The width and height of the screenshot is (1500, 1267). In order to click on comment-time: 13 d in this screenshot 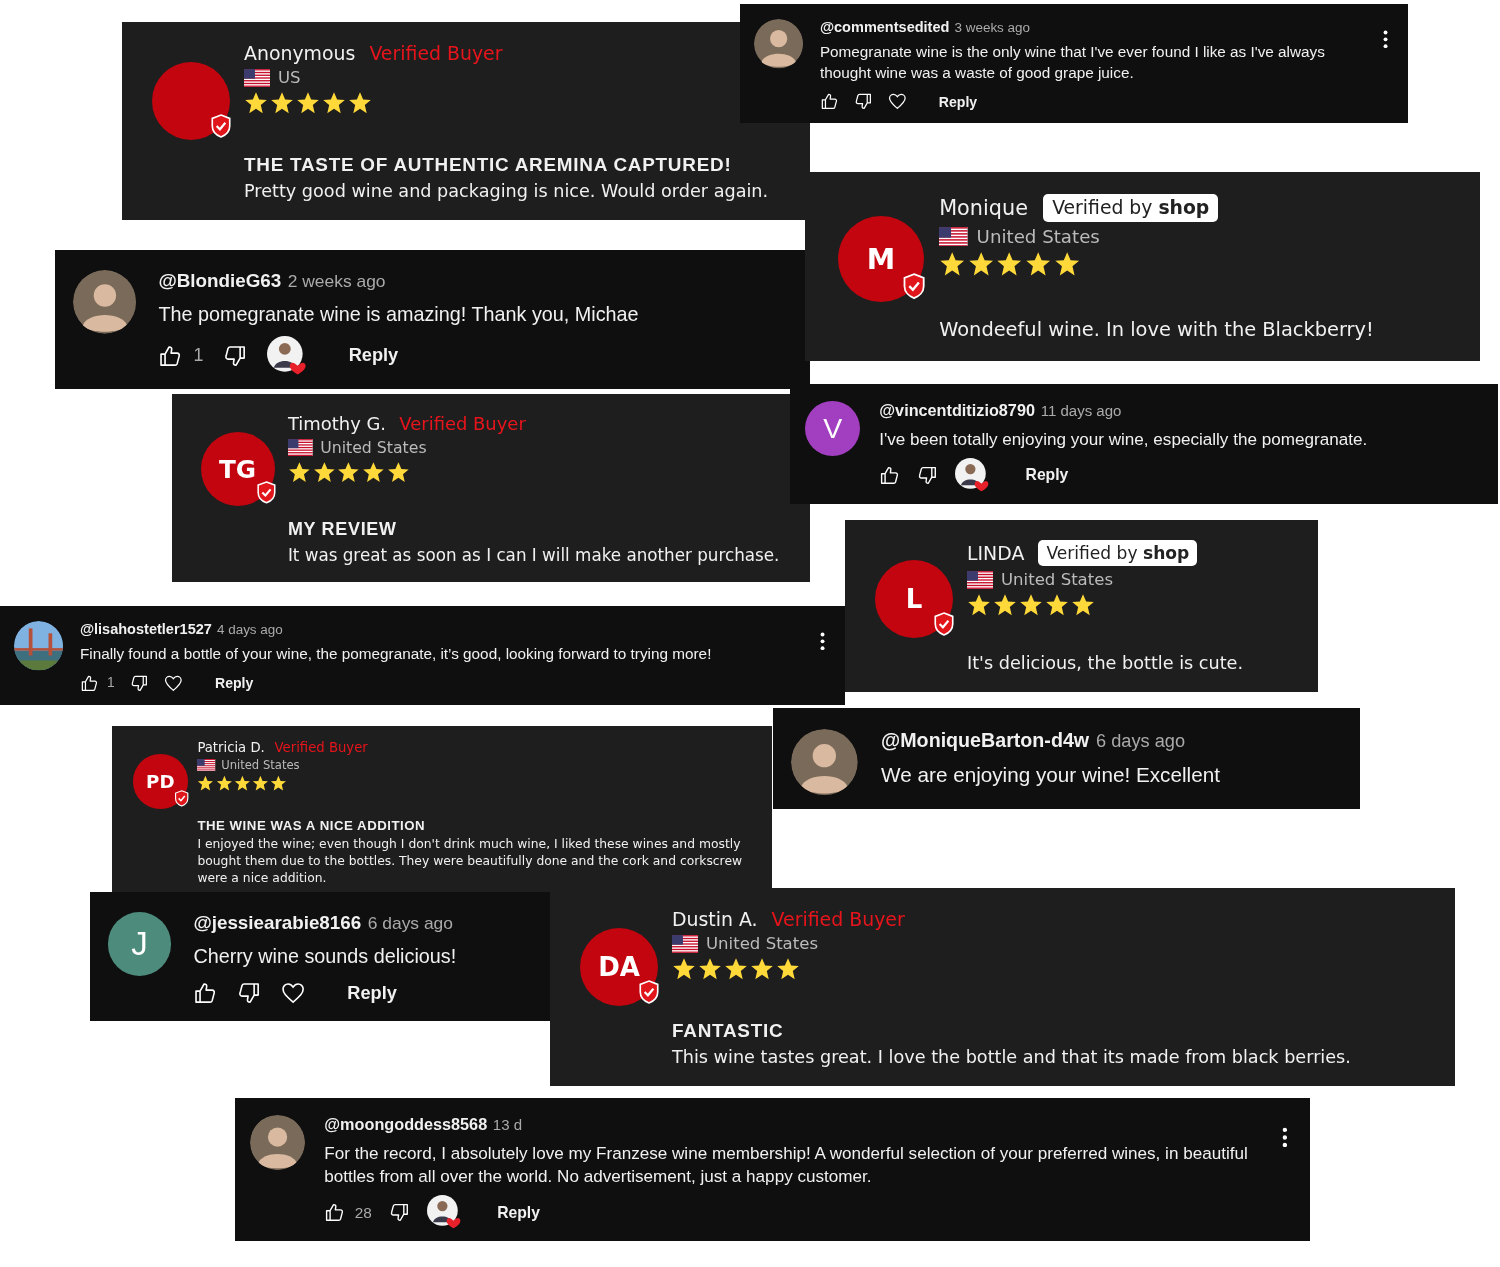, I will do `click(507, 1125)`.